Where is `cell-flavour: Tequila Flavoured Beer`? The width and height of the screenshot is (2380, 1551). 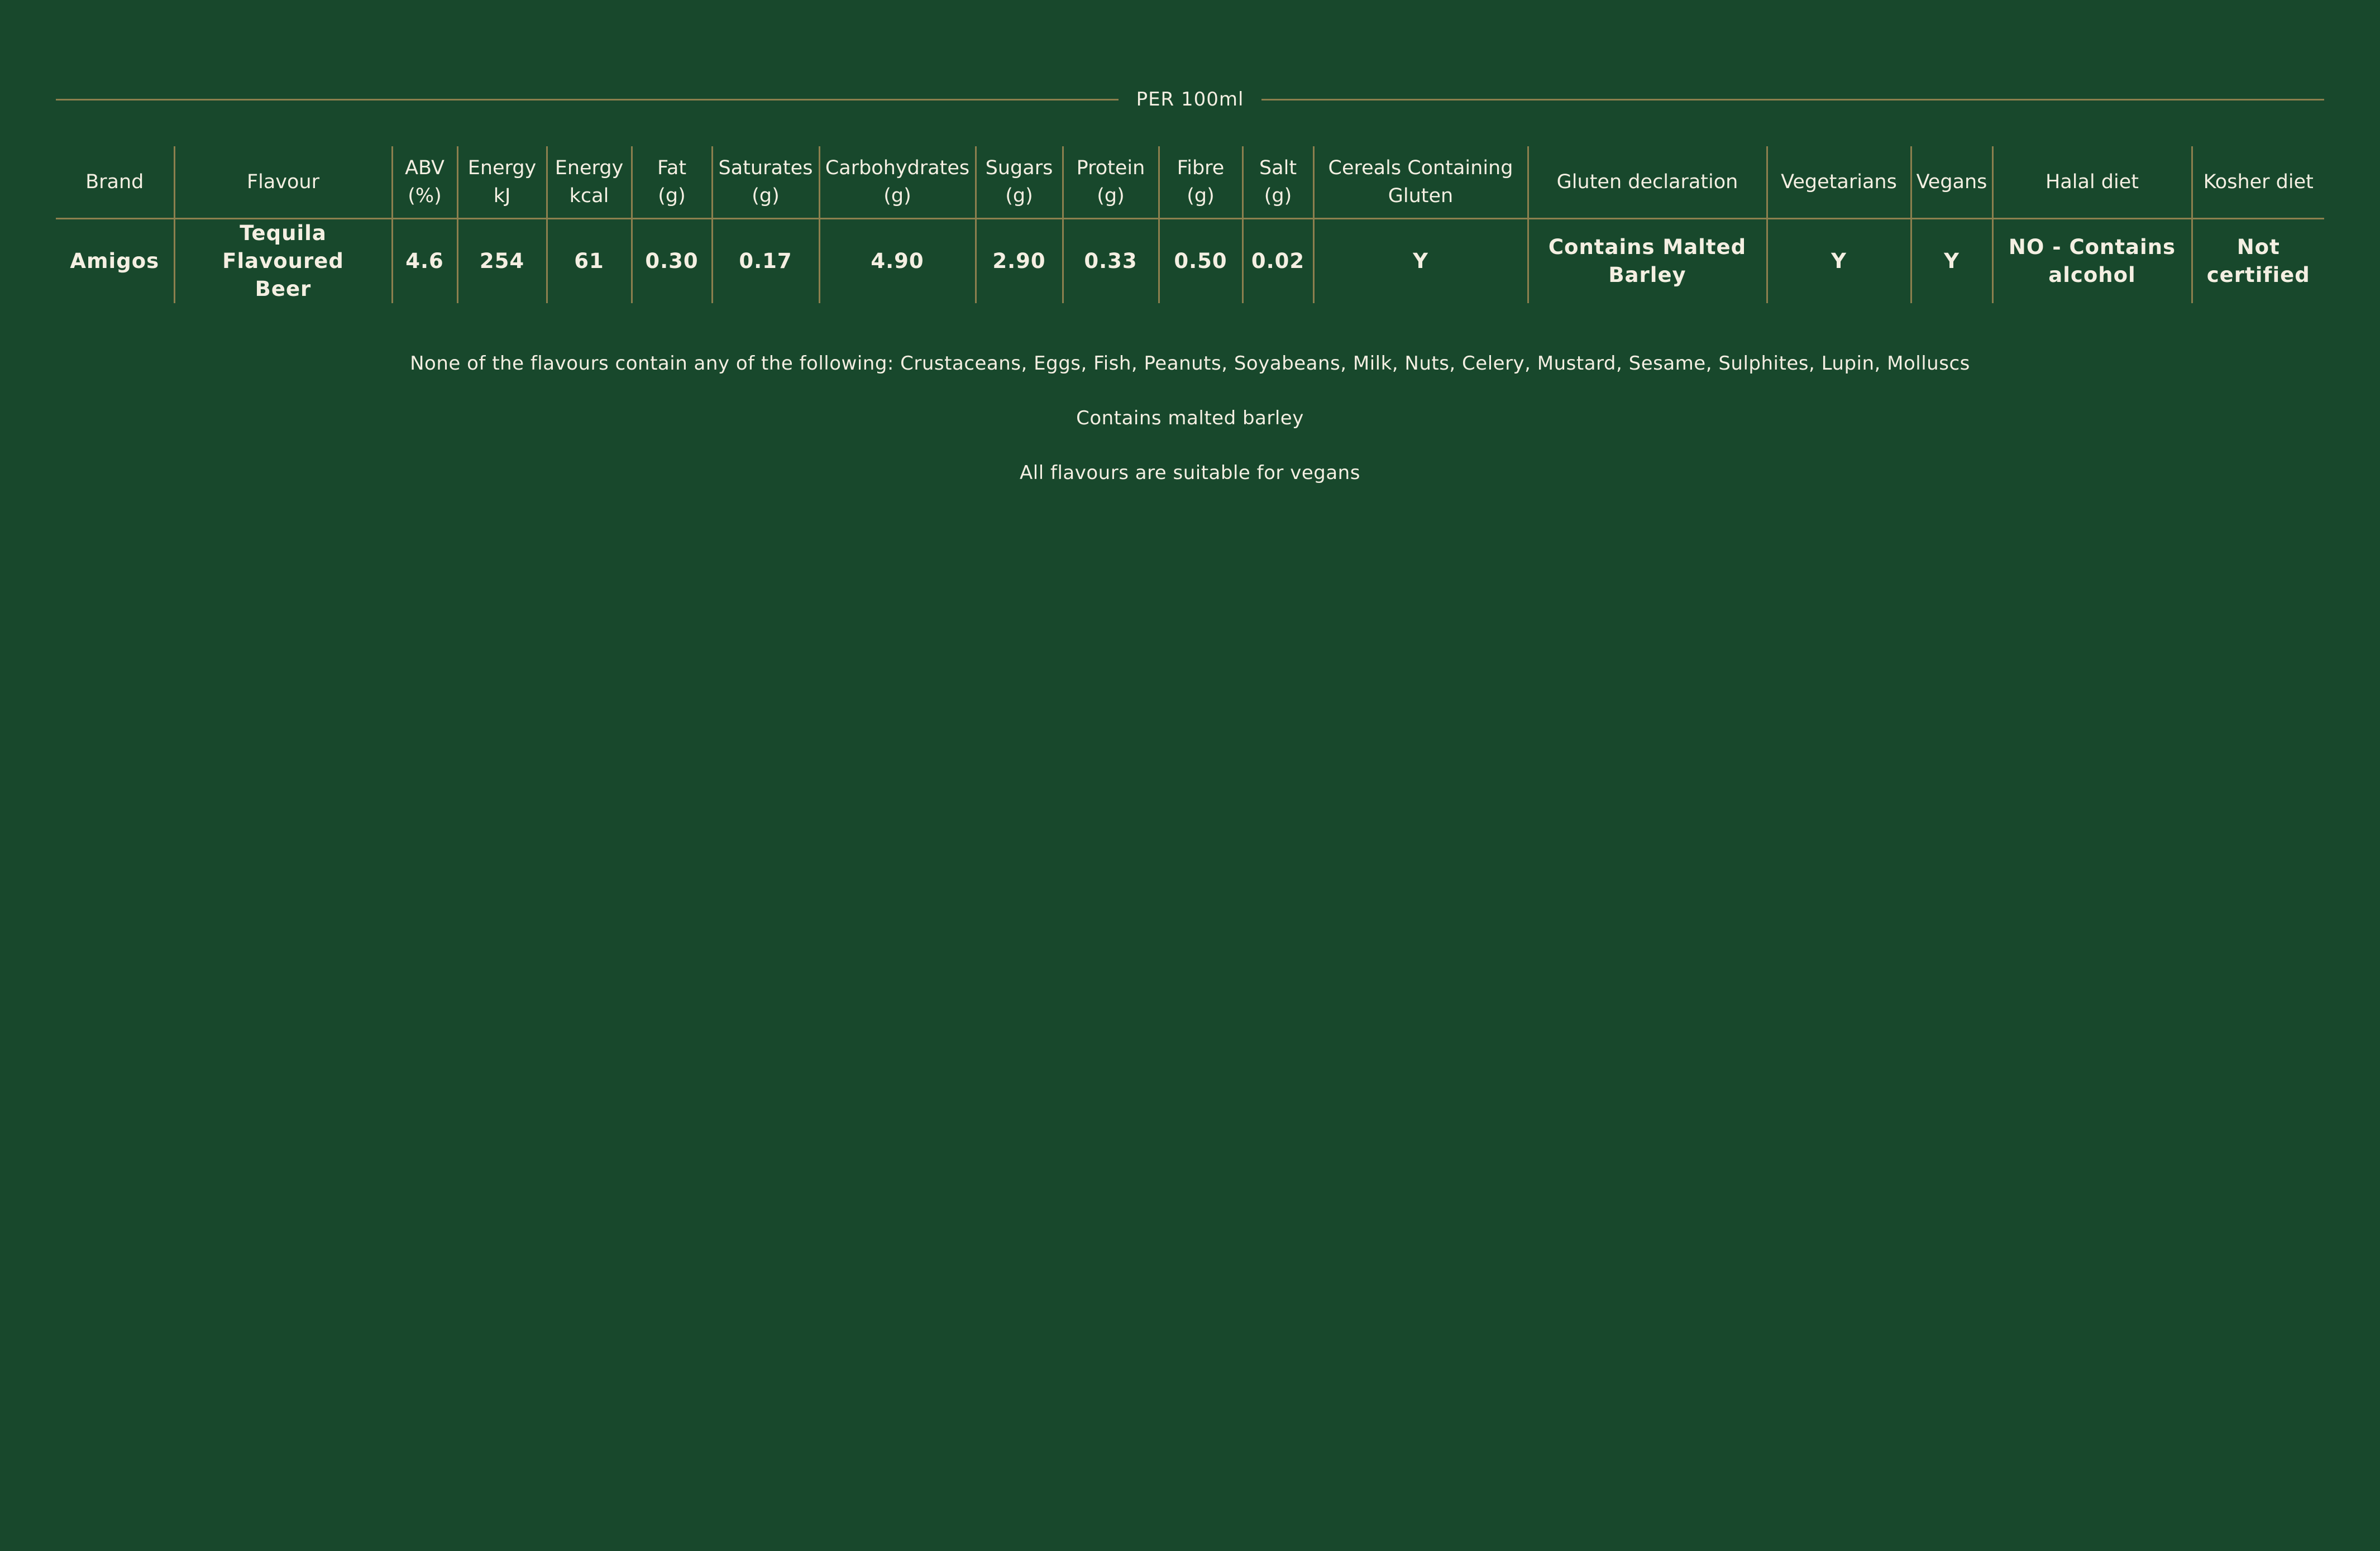
cell-flavour: Tequila Flavoured Beer is located at coordinates (282, 260).